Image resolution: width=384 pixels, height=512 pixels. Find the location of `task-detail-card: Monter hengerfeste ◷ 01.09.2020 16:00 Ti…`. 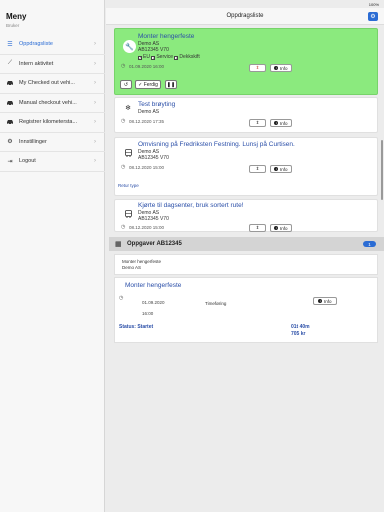

task-detail-card: Monter hengerfeste ◷ 01.09.2020 16:00 Ti… is located at coordinates (246, 310).